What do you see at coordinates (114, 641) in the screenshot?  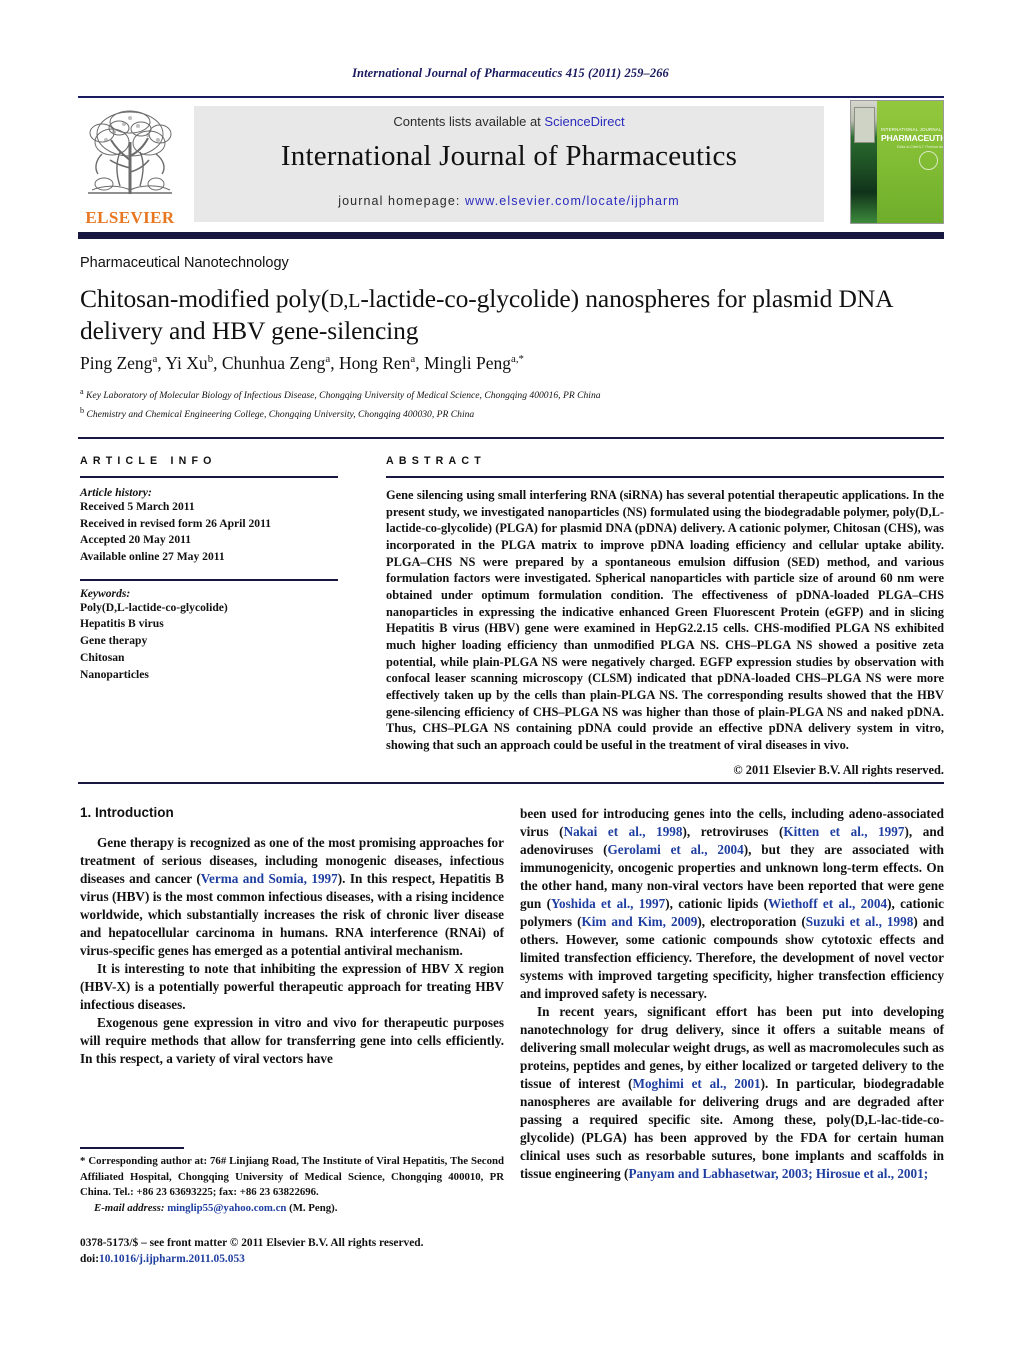 I see `keyword-item: Gene therapy` at bounding box center [114, 641].